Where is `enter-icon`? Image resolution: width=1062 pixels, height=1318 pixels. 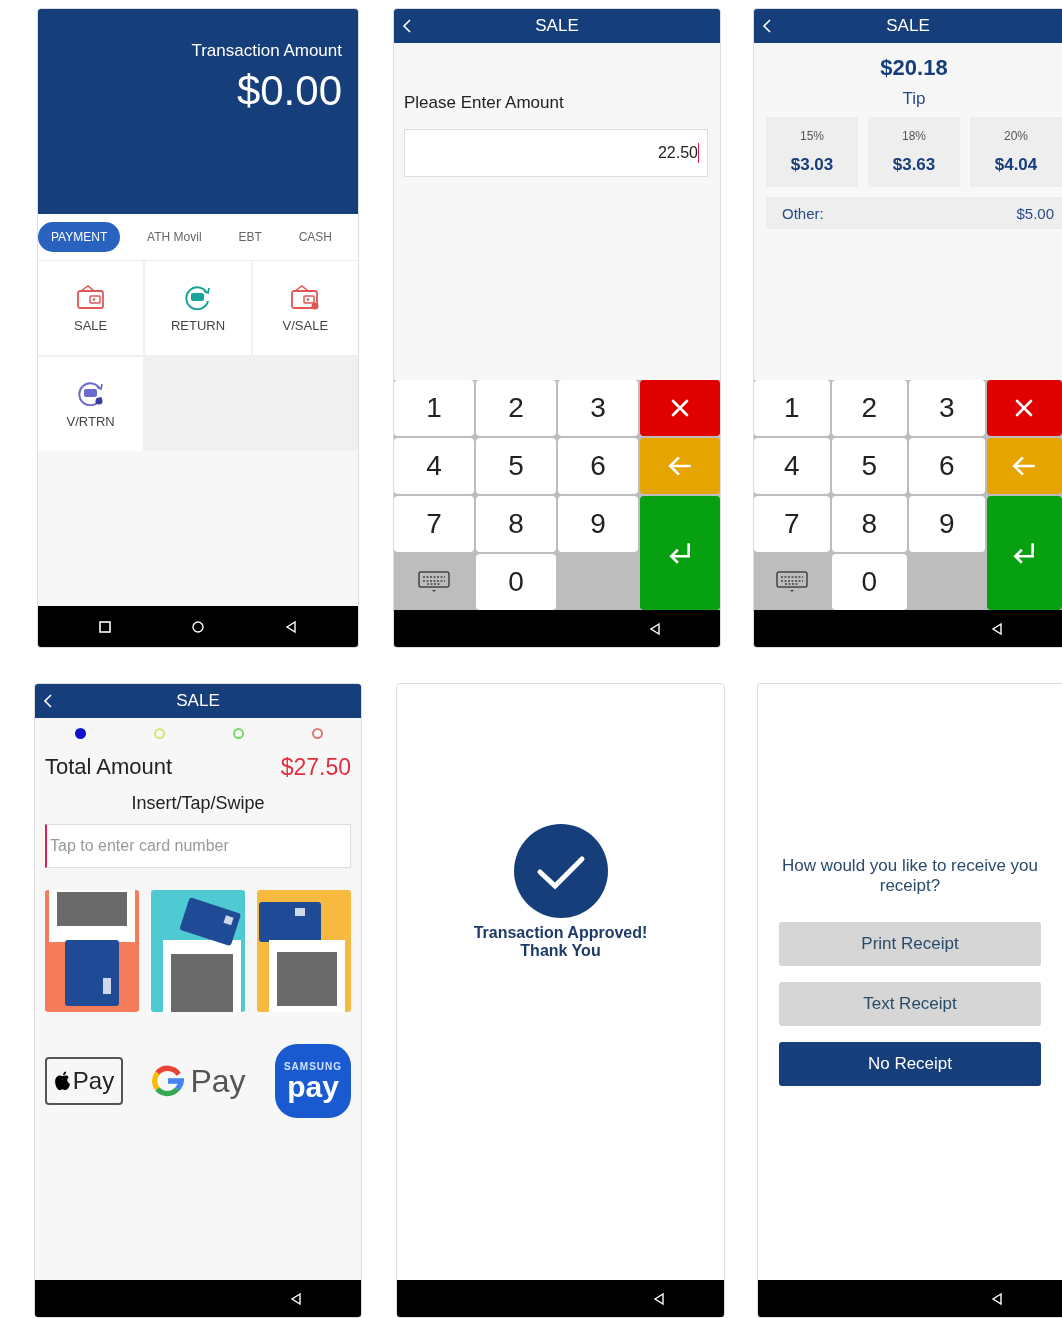 enter-icon is located at coordinates (680, 553).